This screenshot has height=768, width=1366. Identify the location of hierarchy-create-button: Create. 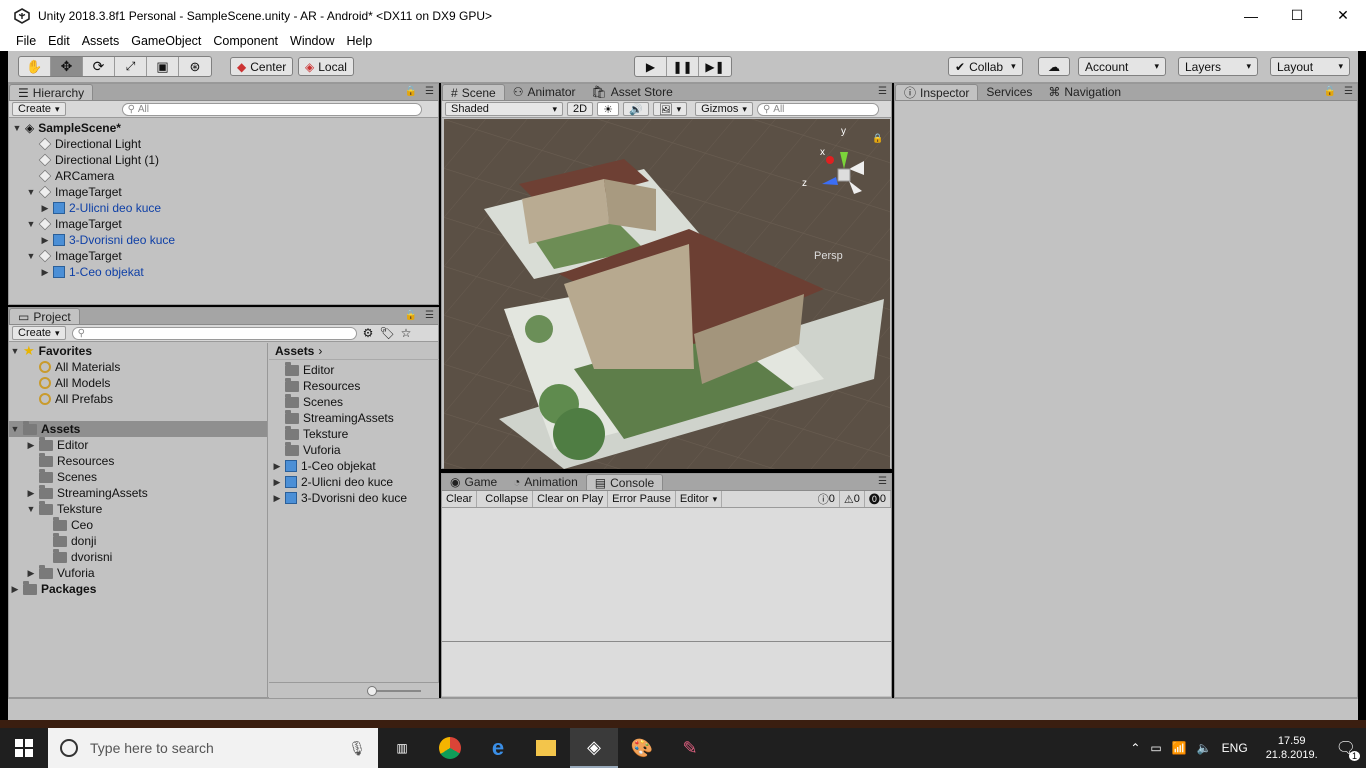
(39, 109).